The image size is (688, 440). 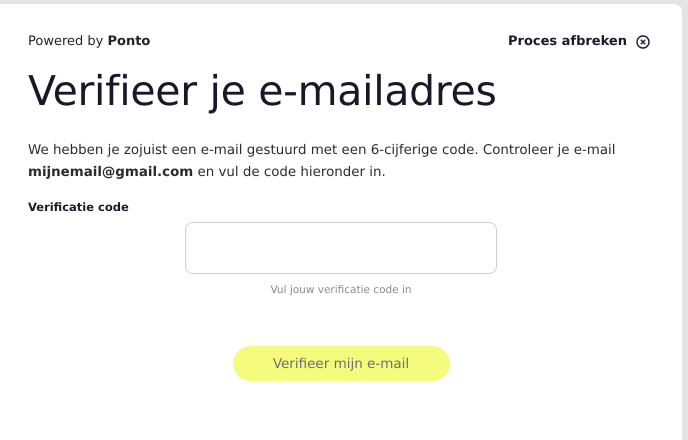 What do you see at coordinates (322, 162) in the screenshot?
I see `description-text: We hebben je zojuist een e-mail gestuurd met een 6-cijferige code. Controleer je e-mail mijnemail@gmail.com en vul de code hieronder in.` at bounding box center [322, 162].